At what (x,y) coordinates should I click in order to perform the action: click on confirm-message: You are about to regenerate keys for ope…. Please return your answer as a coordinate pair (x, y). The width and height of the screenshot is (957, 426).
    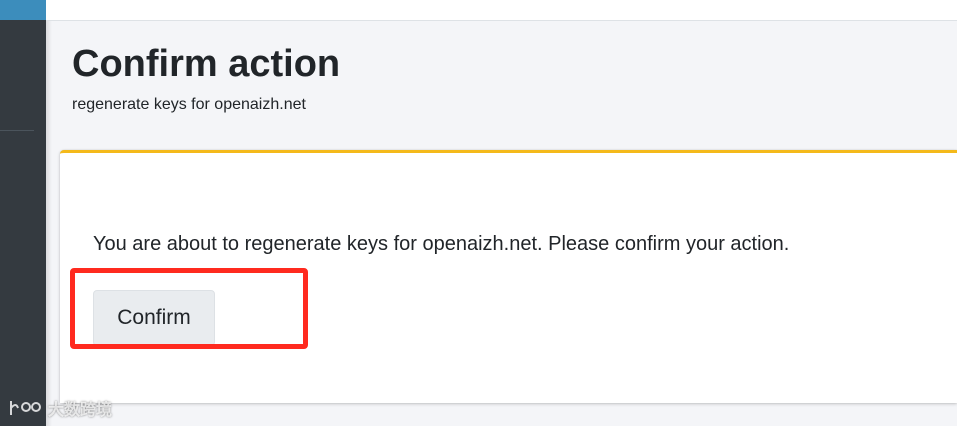
    Looking at the image, I should click on (441, 244).